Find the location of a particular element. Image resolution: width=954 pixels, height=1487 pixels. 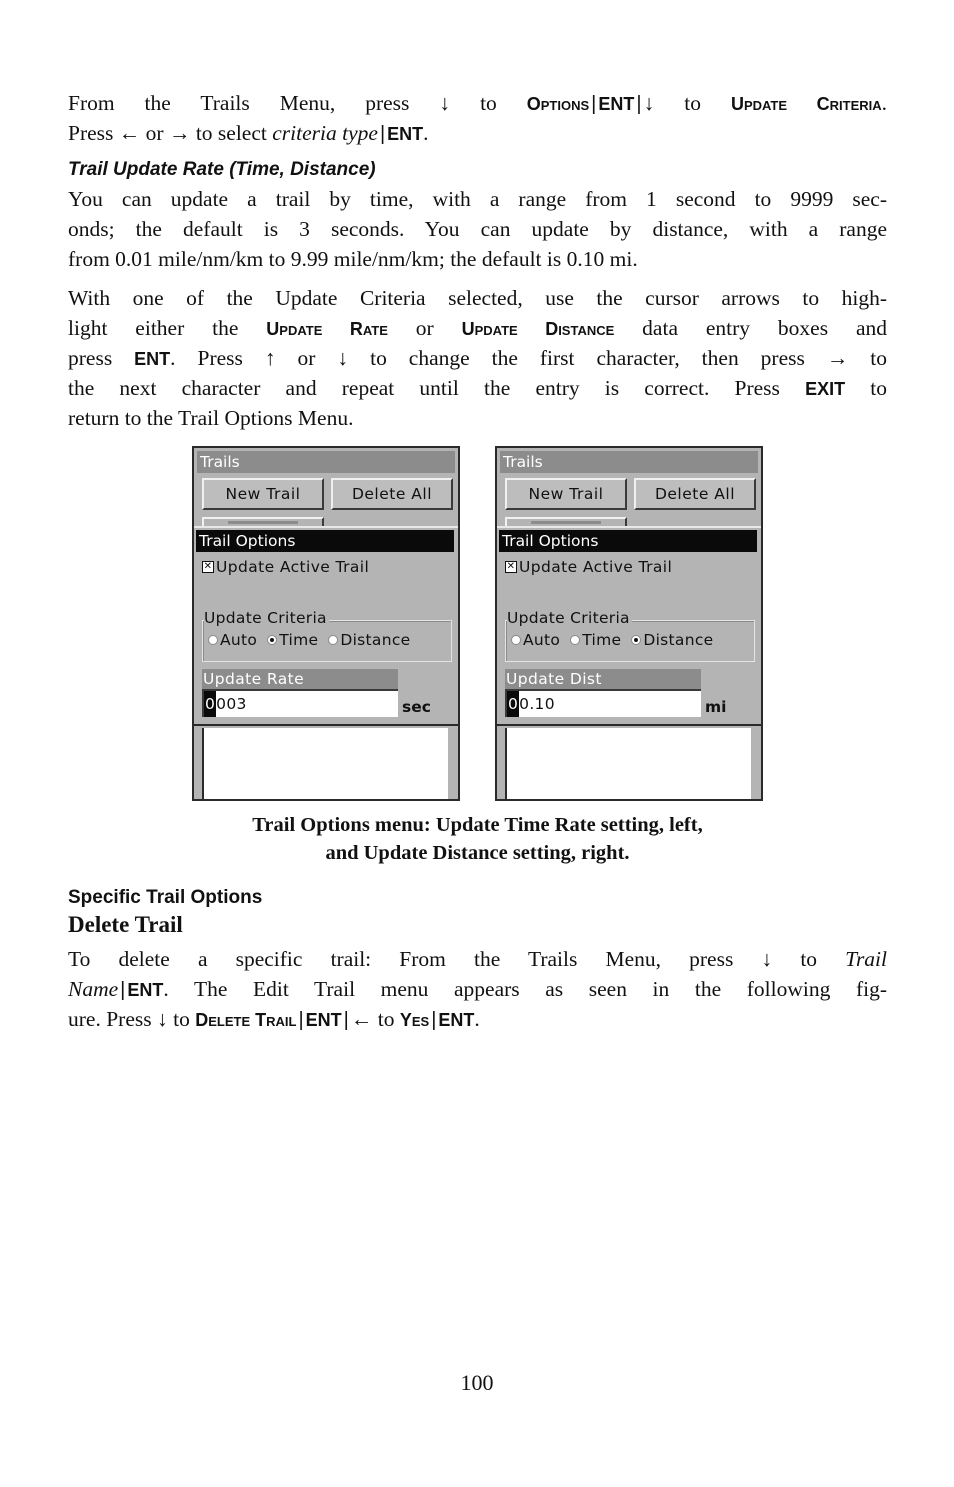

menu-command: Options is located at coordinates (558, 104).